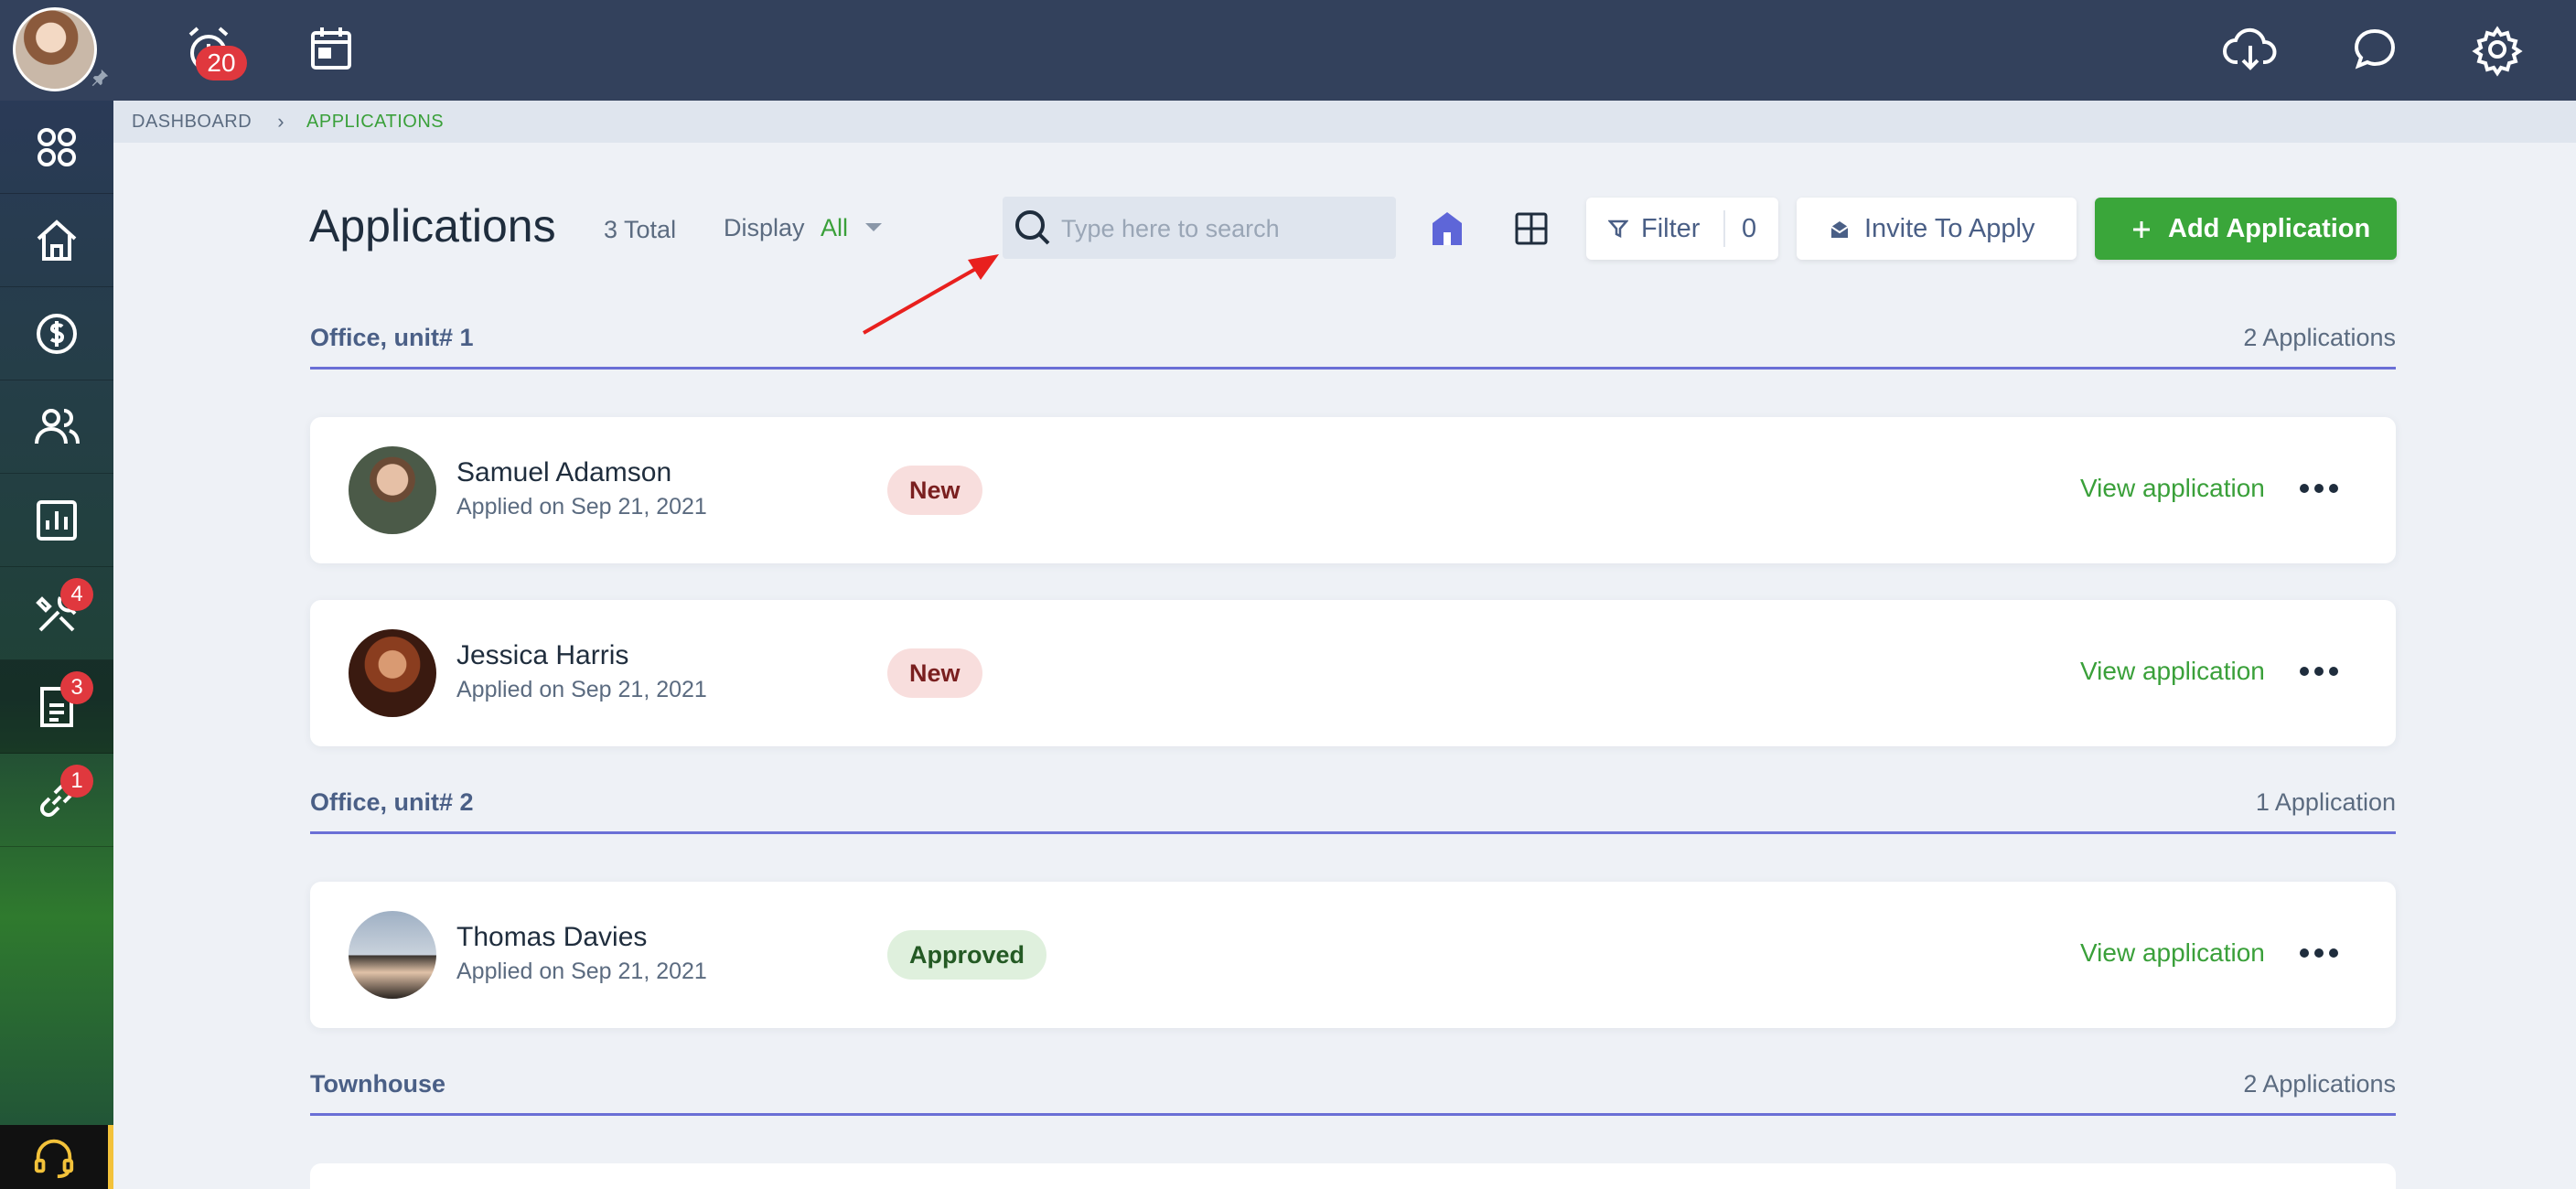 Image resolution: width=2576 pixels, height=1189 pixels. What do you see at coordinates (55, 49) in the screenshot?
I see `user-avatar` at bounding box center [55, 49].